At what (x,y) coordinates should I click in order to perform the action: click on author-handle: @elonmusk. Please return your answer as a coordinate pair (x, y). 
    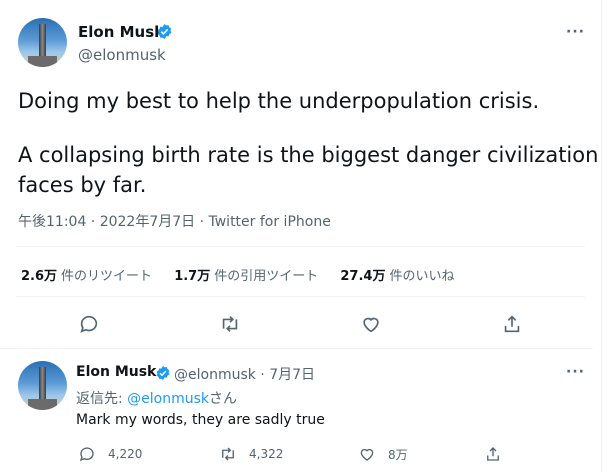
    Looking at the image, I should click on (122, 55).